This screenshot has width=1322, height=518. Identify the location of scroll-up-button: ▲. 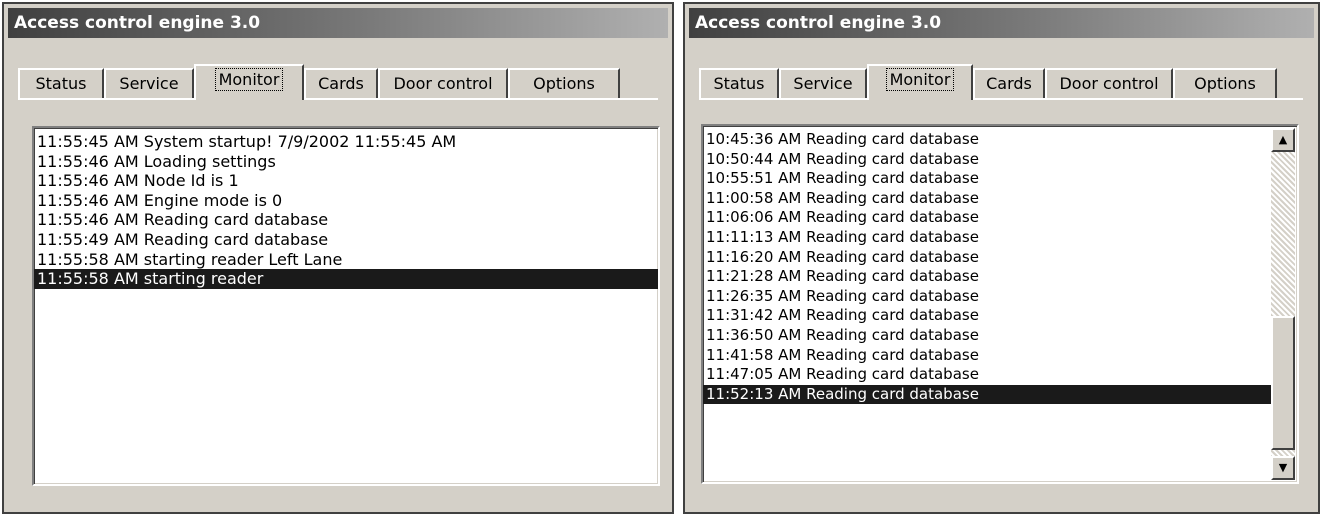
(1283, 140).